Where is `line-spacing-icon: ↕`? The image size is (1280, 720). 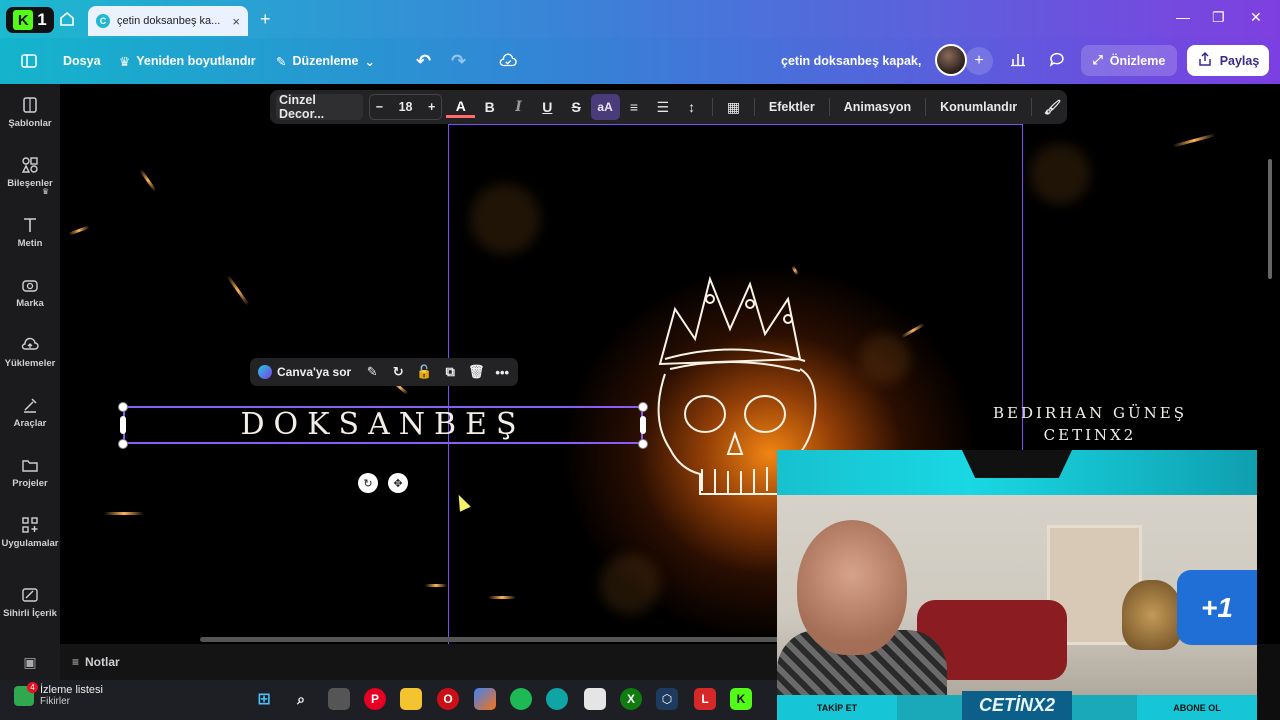
line-spacing-icon: ↕ is located at coordinates (692, 107).